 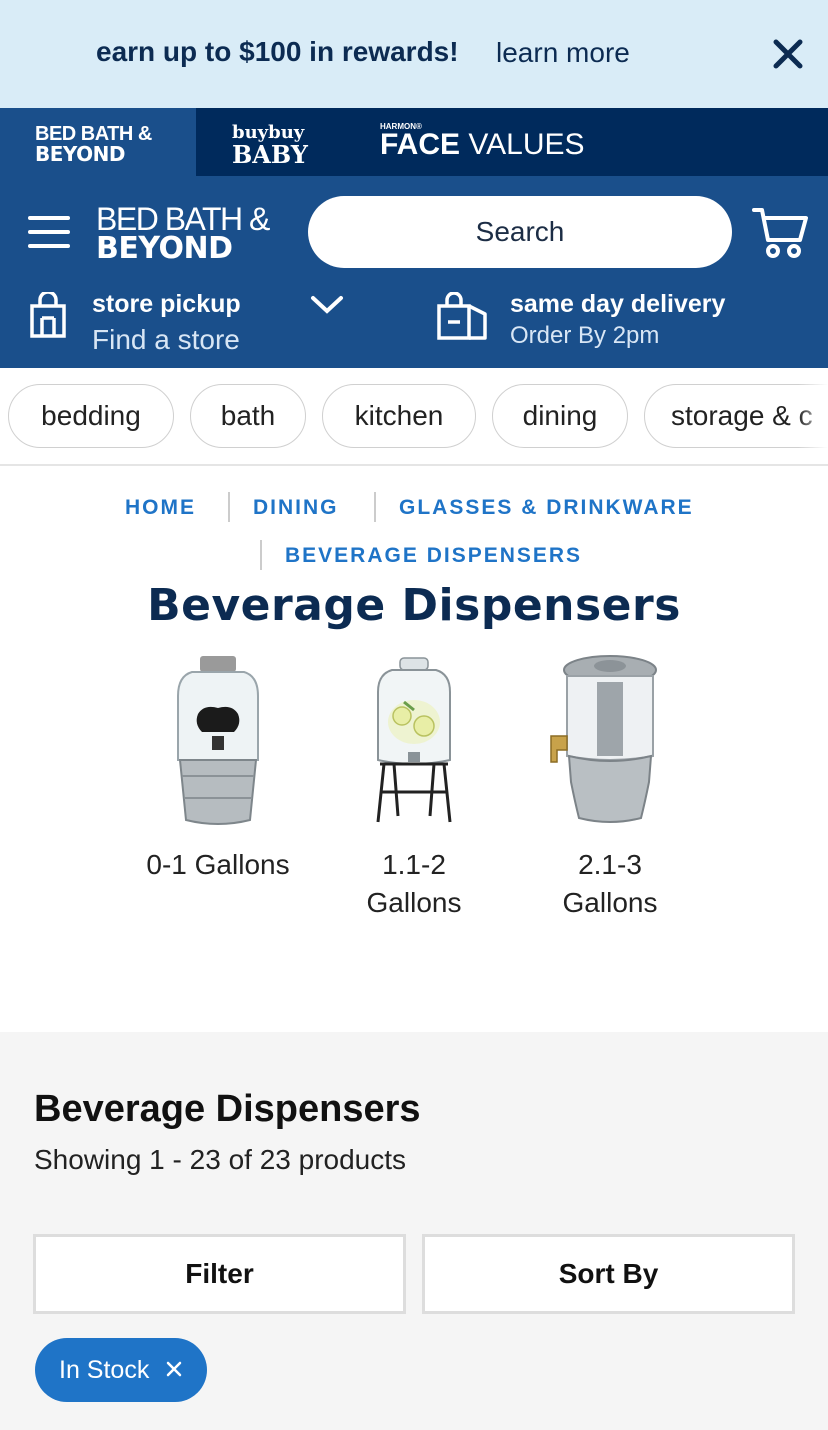 What do you see at coordinates (563, 53) in the screenshot?
I see `promo-learn-more-link: learn more` at bounding box center [563, 53].